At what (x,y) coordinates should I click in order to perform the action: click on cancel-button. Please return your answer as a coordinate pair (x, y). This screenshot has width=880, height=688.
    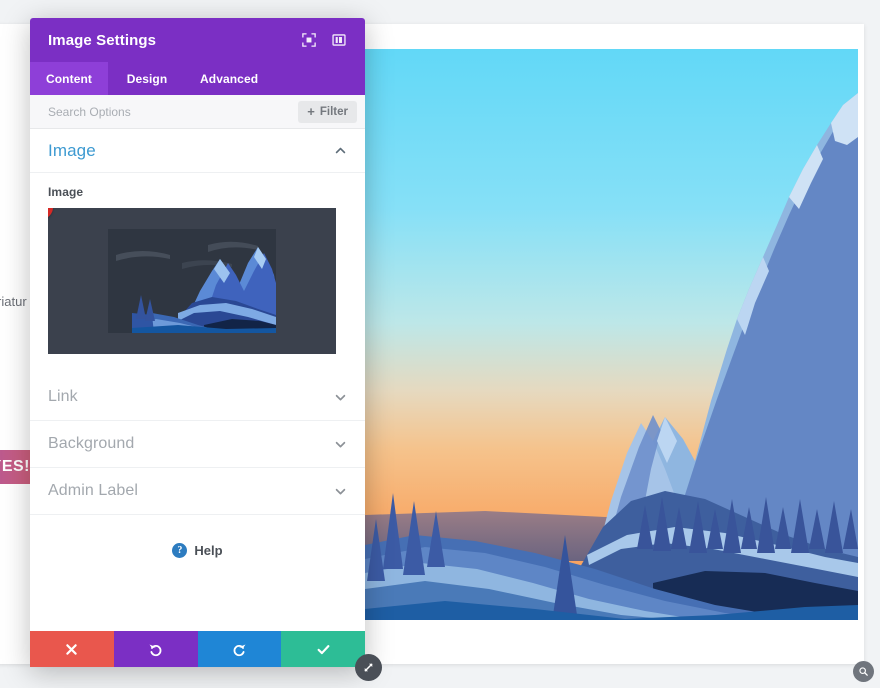
    Looking at the image, I should click on (72, 649).